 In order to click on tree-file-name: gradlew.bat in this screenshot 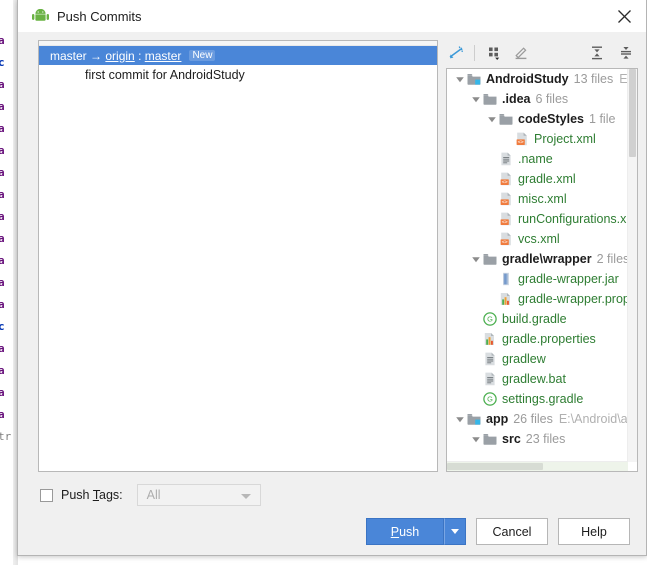, I will do `click(534, 379)`.